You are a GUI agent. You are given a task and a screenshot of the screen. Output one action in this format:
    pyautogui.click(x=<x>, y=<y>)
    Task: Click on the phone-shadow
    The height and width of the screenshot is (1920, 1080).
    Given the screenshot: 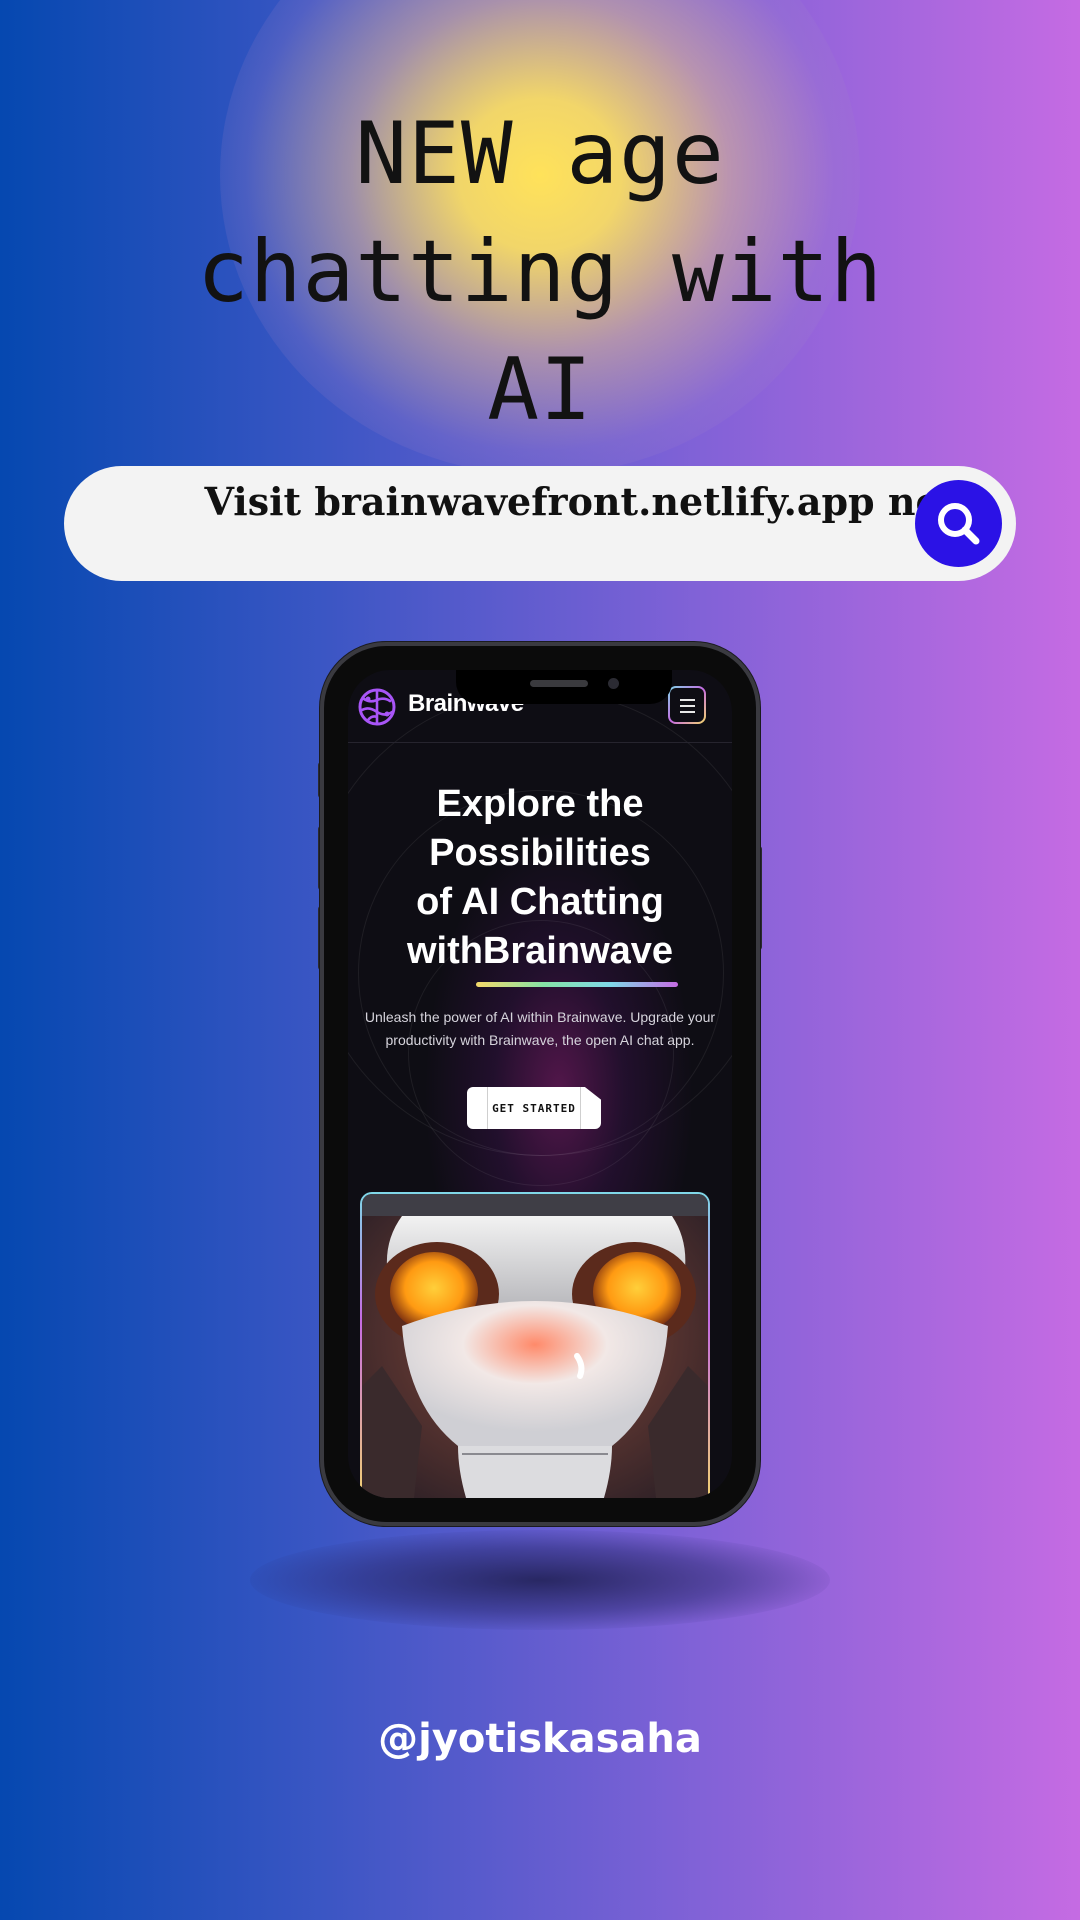 What is the action you would take?
    pyautogui.click(x=540, y=1580)
    